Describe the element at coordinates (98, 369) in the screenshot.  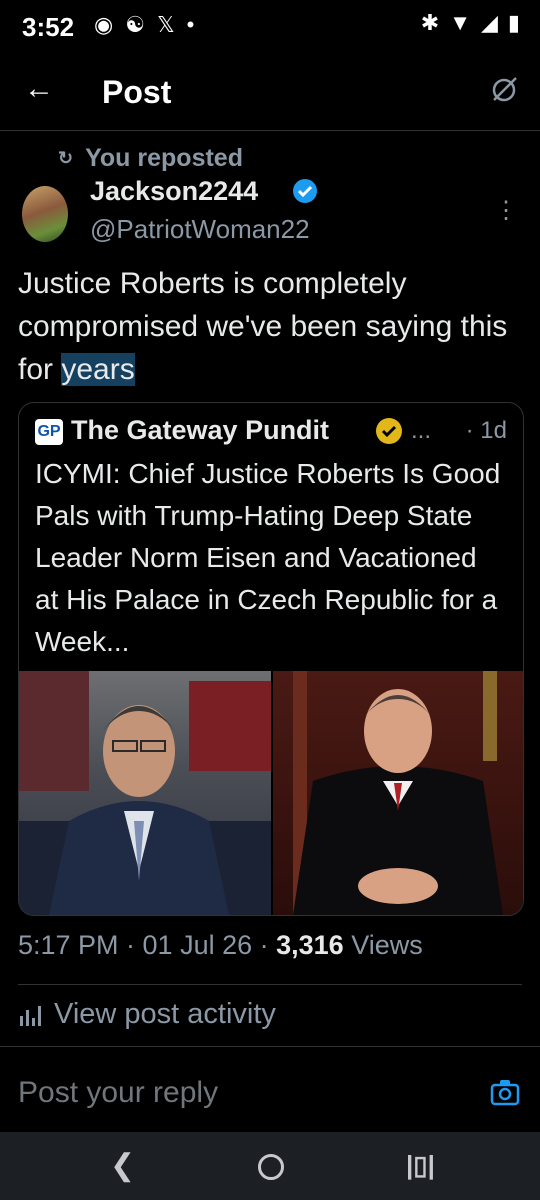
I see `tweet-text-highlight: years` at that location.